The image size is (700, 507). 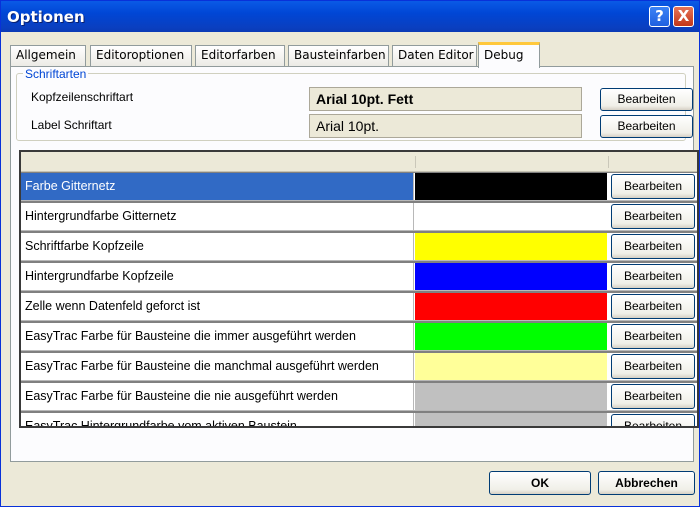 I want to click on header-font-value: Arial 10pt. Fett, so click(x=445, y=99).